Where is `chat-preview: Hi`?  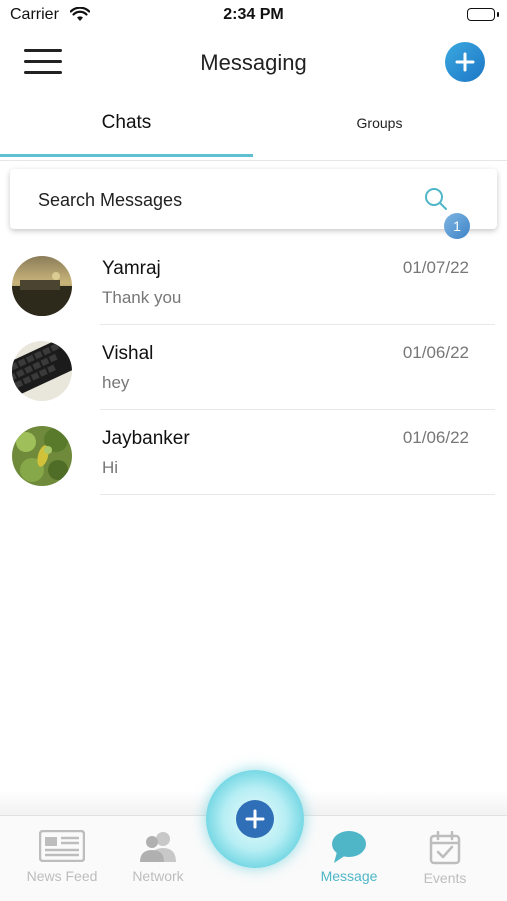
chat-preview: Hi is located at coordinates (110, 467).